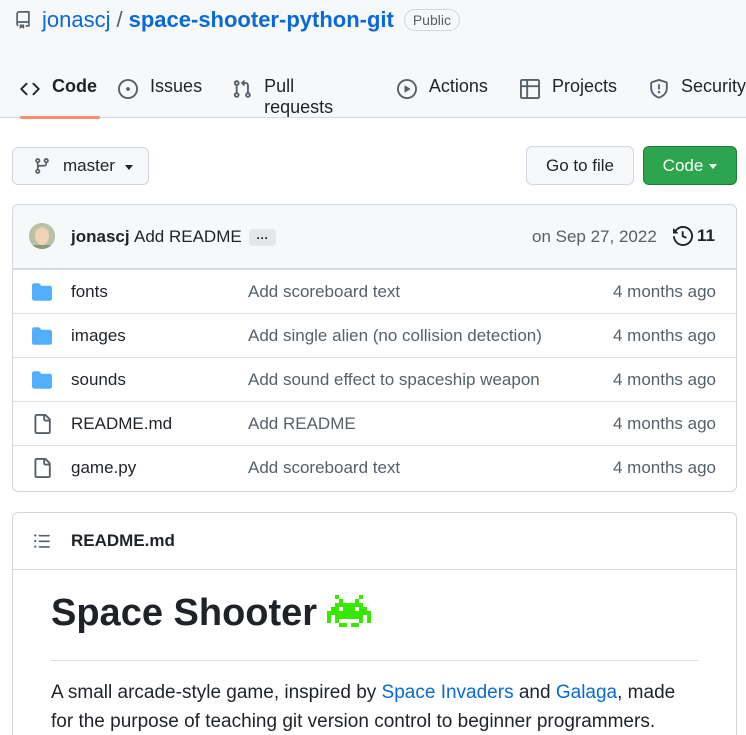  I want to click on go-to-file-button: Go to file, so click(580, 165).